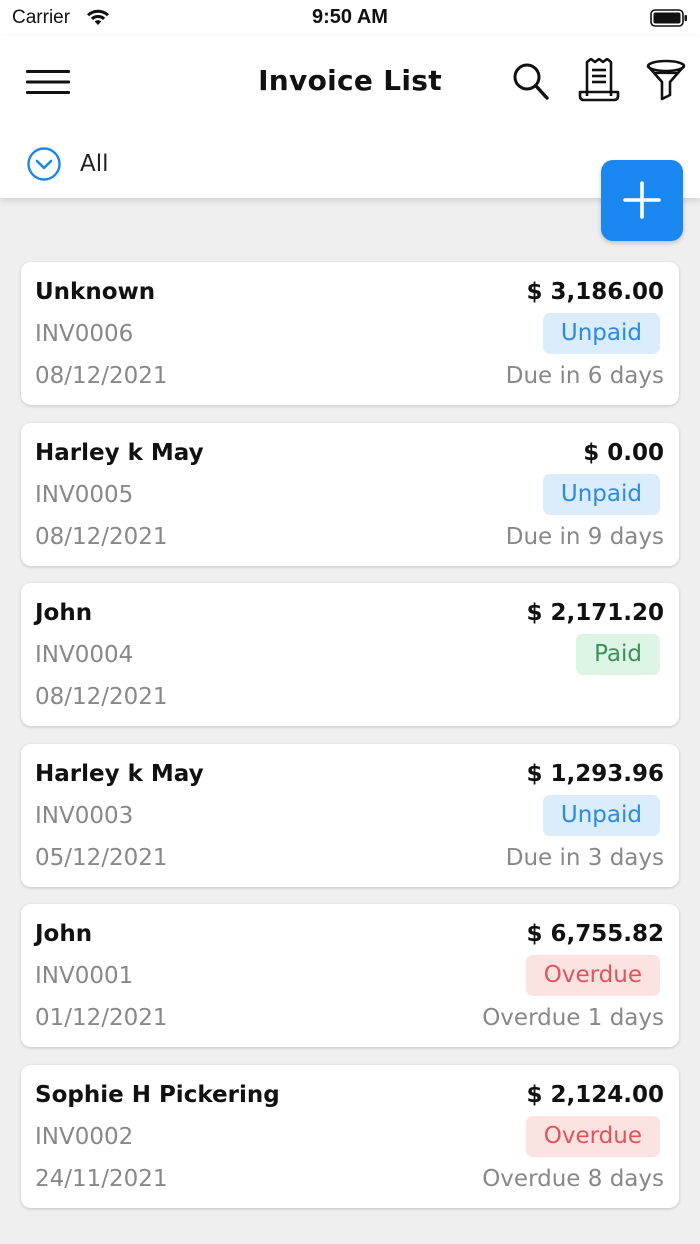  I want to click on clock: 9:50 AM, so click(350, 17).